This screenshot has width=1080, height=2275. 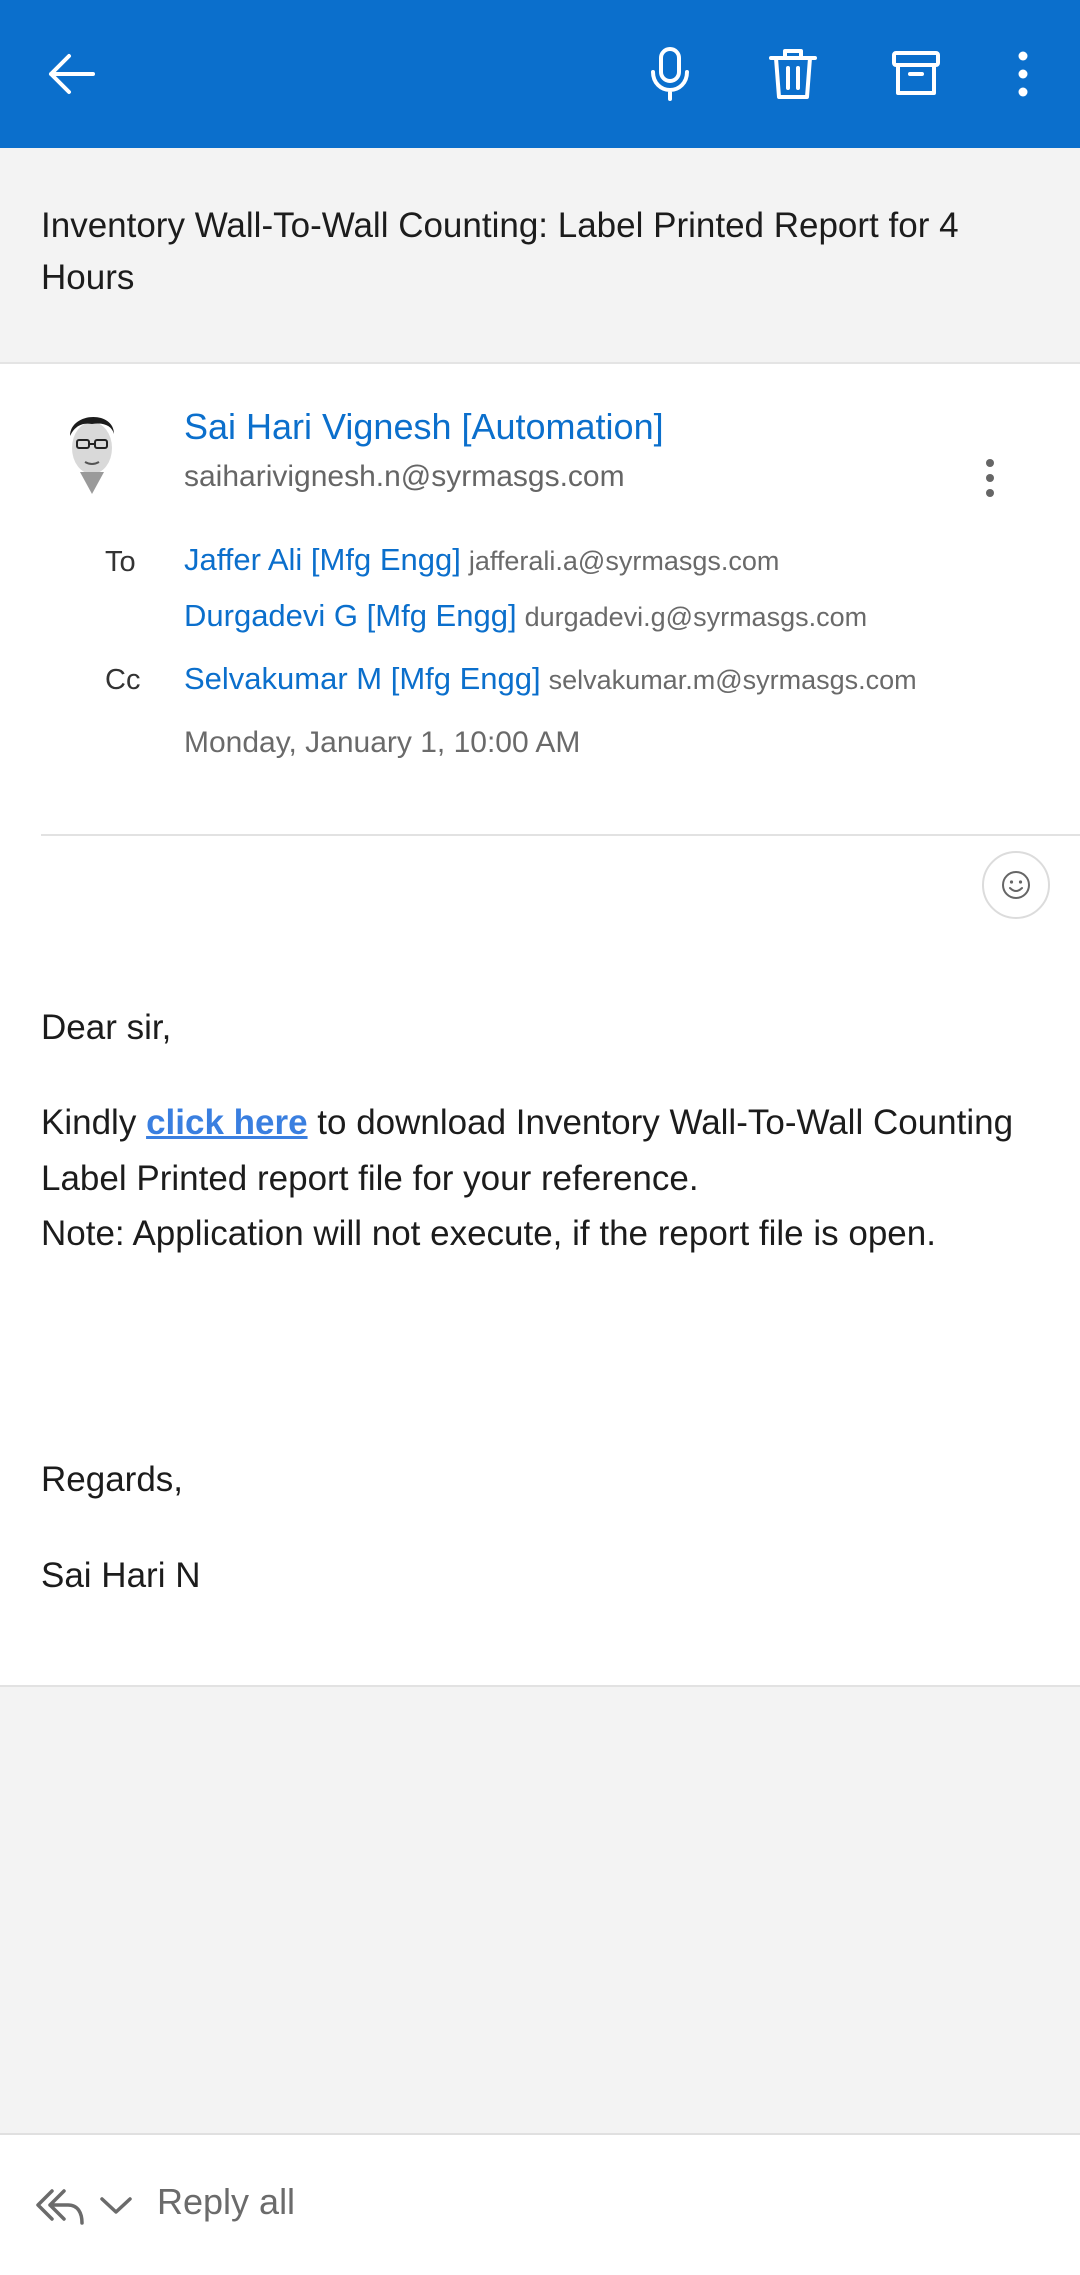 I want to click on dictate-button, so click(x=670, y=74).